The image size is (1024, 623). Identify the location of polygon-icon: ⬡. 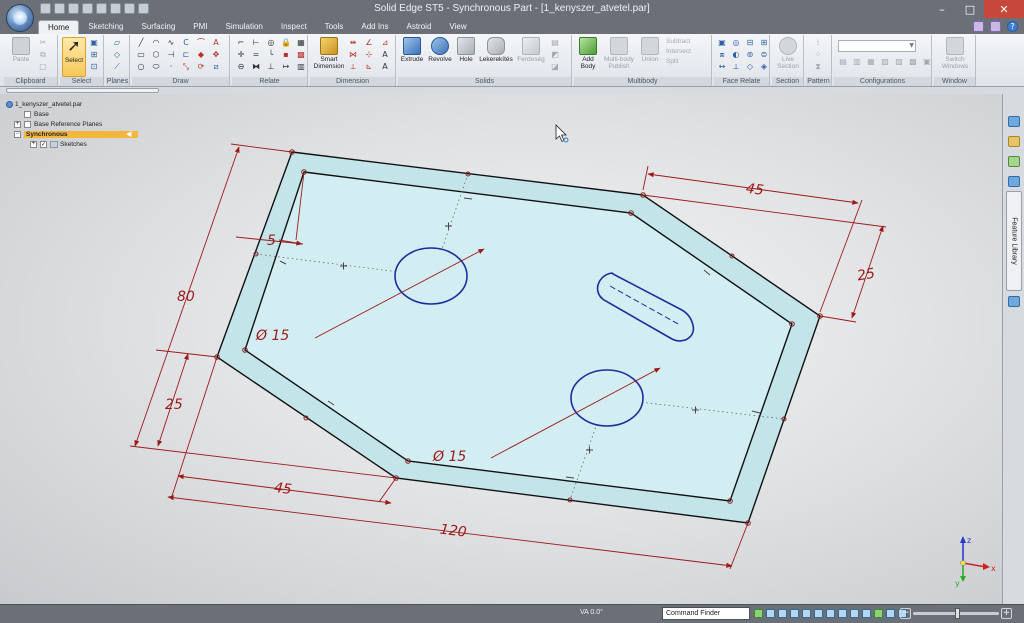
(156, 55).